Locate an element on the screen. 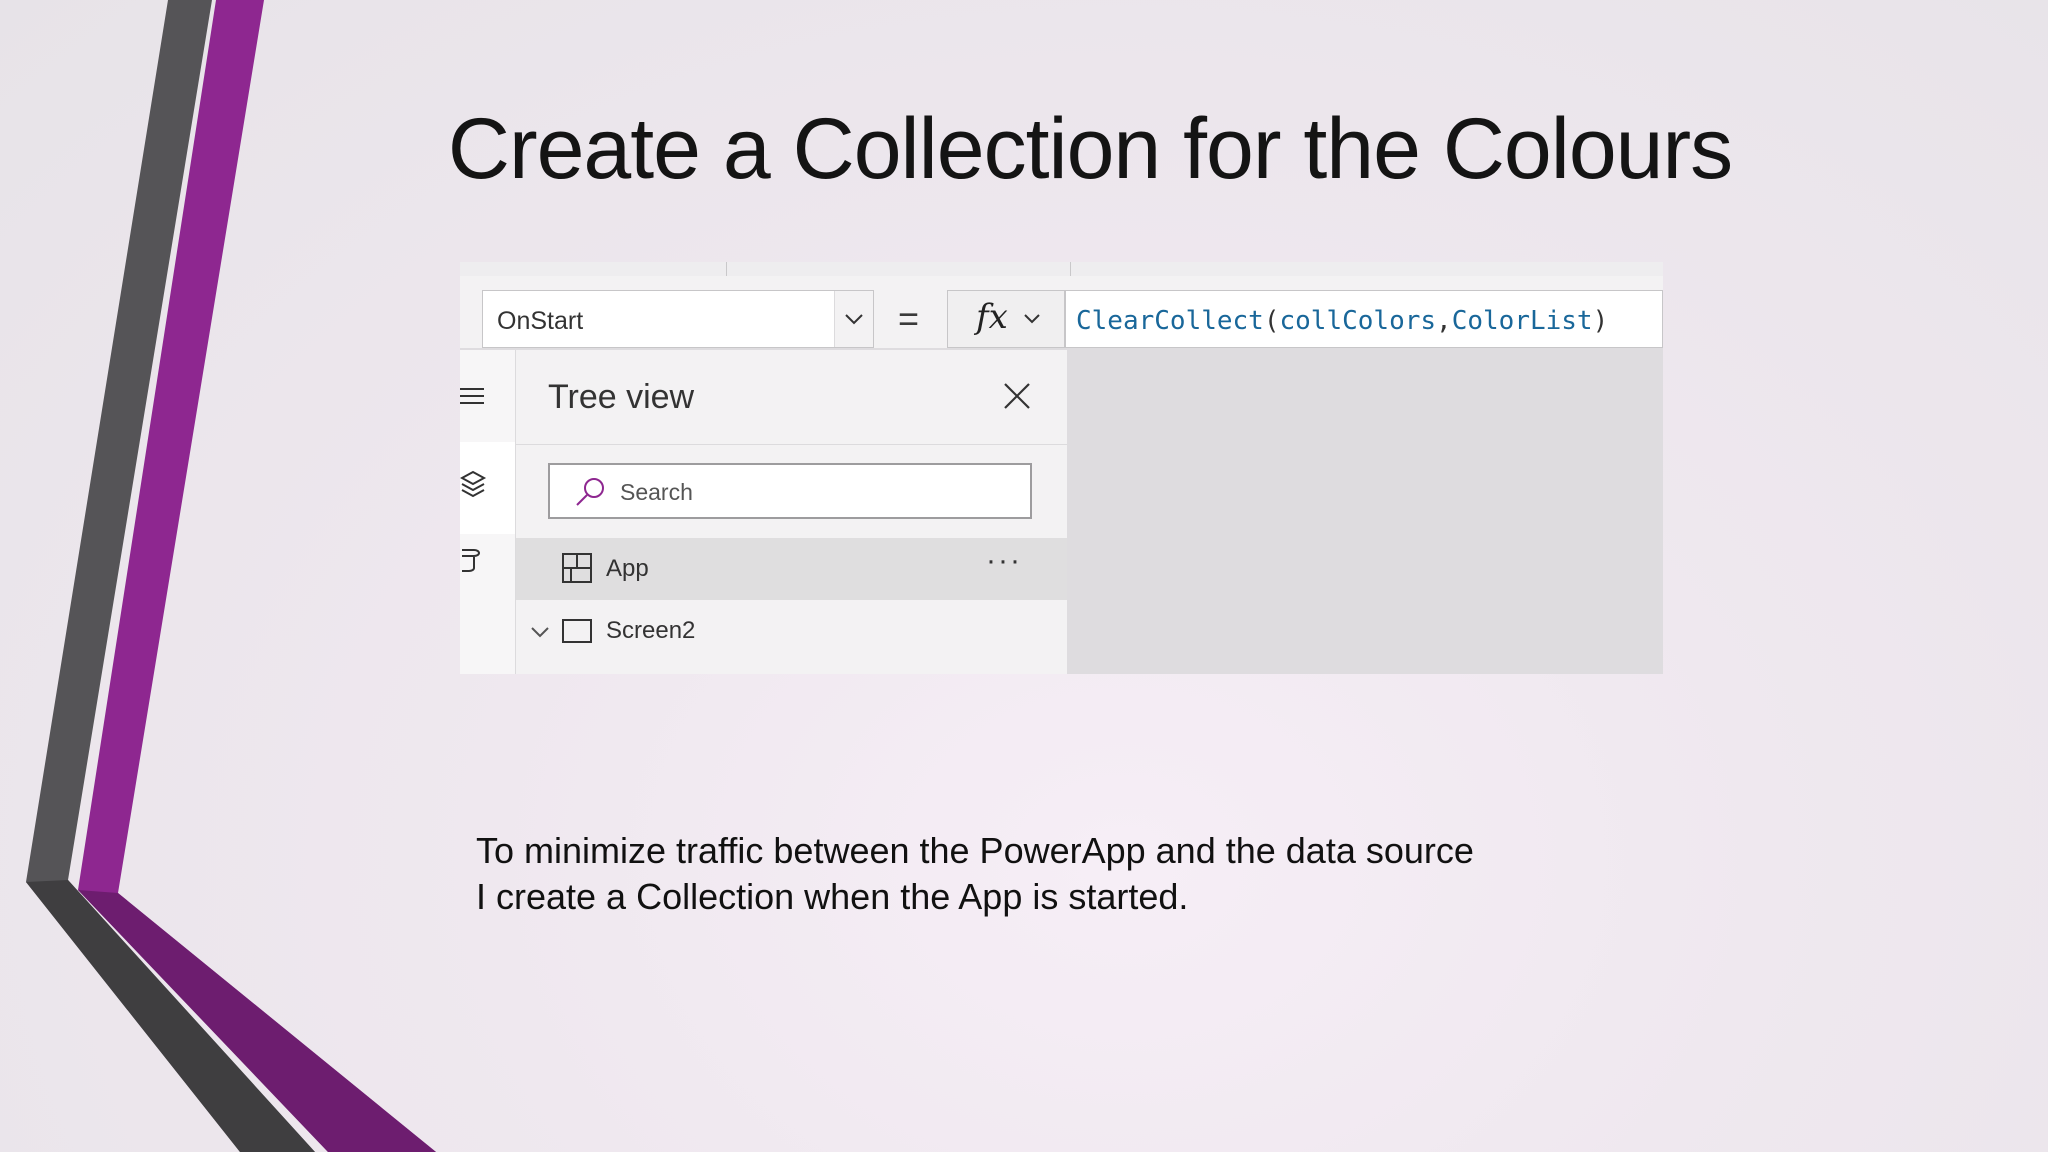 This screenshot has height=1152, width=2048. property-value: OnStart is located at coordinates (540, 321).